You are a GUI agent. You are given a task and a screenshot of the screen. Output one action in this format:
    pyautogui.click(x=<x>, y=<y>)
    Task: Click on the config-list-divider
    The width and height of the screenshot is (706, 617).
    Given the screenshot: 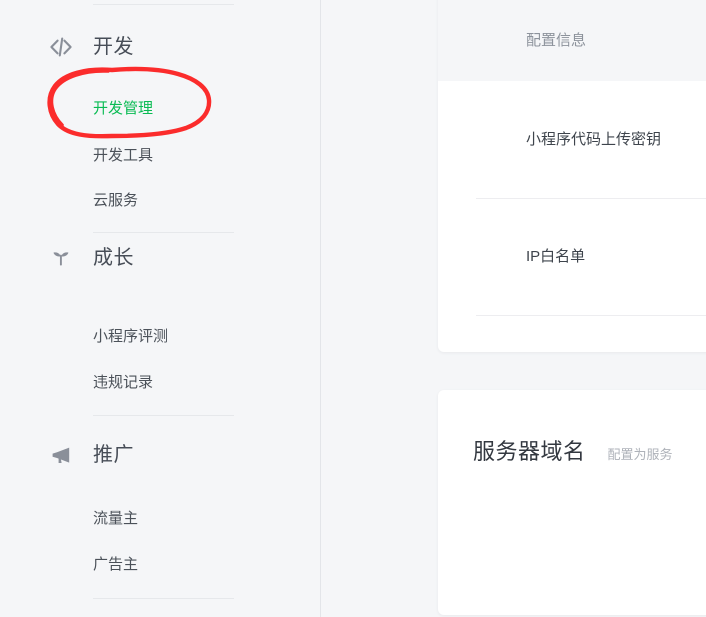 What is the action you would take?
    pyautogui.click(x=591, y=315)
    